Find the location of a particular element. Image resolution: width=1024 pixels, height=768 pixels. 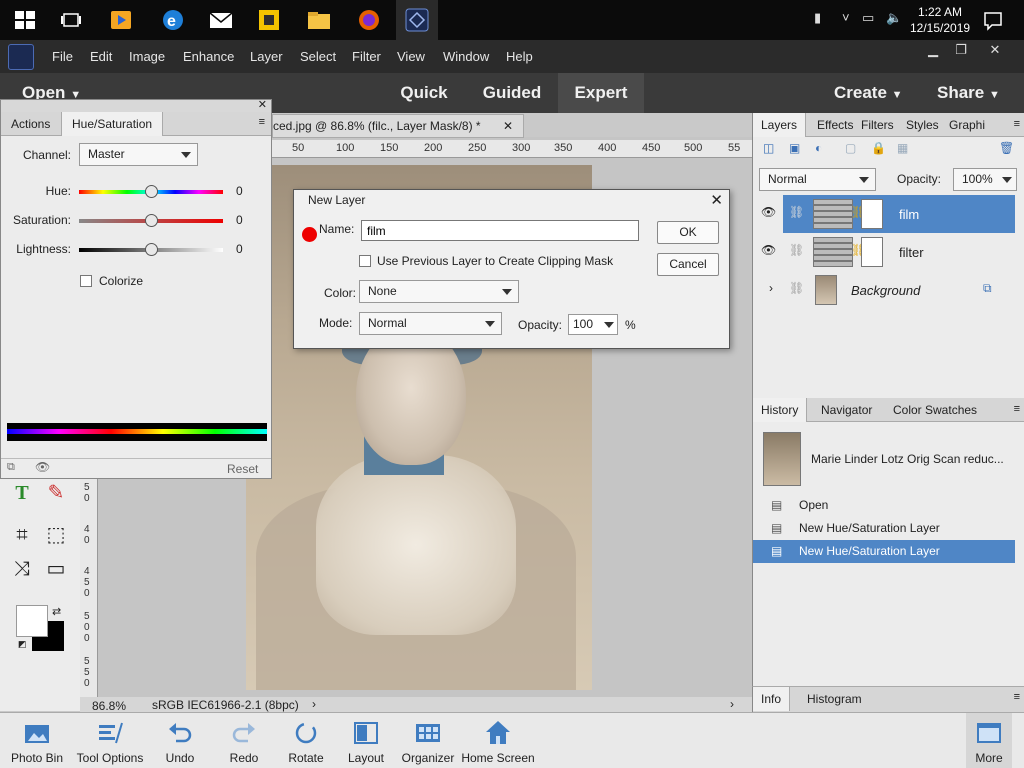

tab-filters: Filters is located at coordinates (877, 125).